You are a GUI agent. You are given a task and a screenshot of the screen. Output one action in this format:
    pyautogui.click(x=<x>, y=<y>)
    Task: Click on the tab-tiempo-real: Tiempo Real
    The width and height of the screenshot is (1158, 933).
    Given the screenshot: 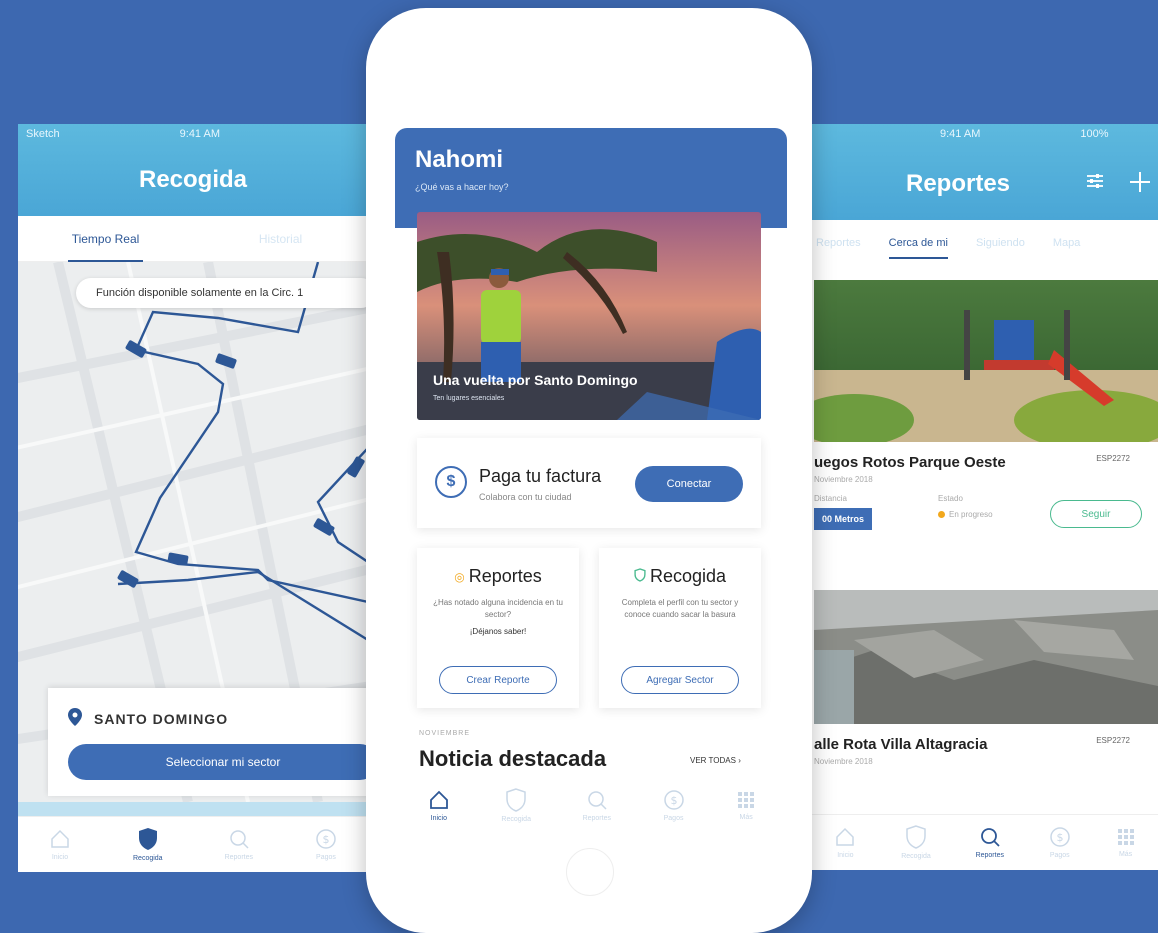 What is the action you would take?
    pyautogui.click(x=105, y=239)
    